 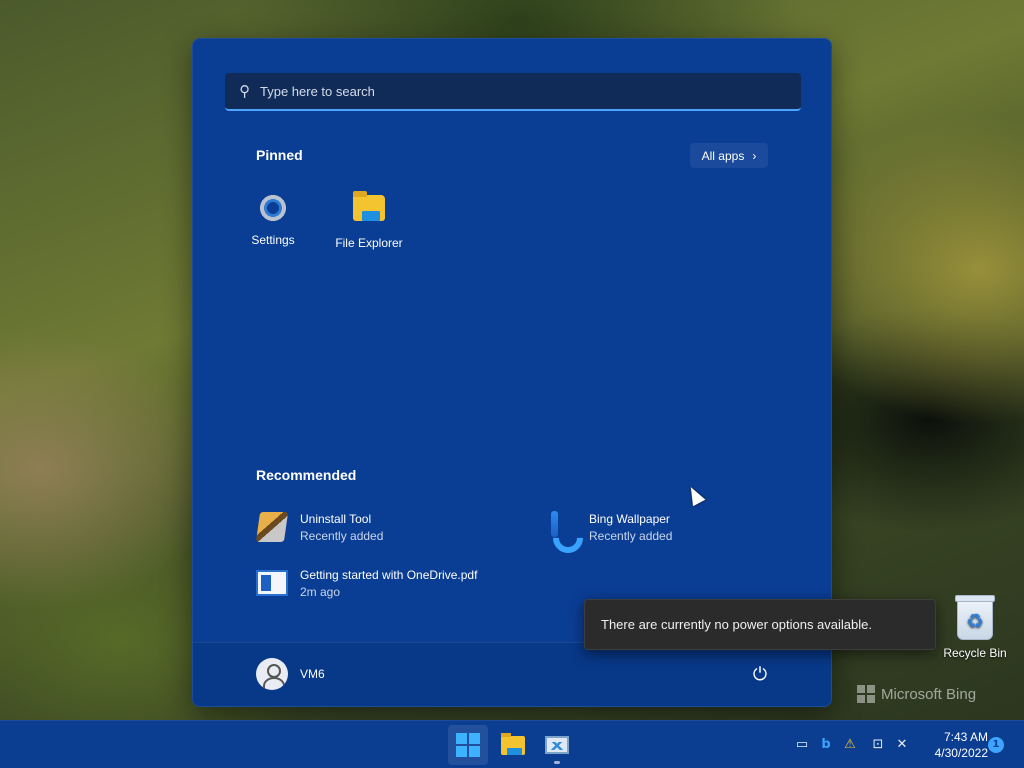 I want to click on wallpaper-brand-text: Microsoft Bing, so click(x=929, y=694).